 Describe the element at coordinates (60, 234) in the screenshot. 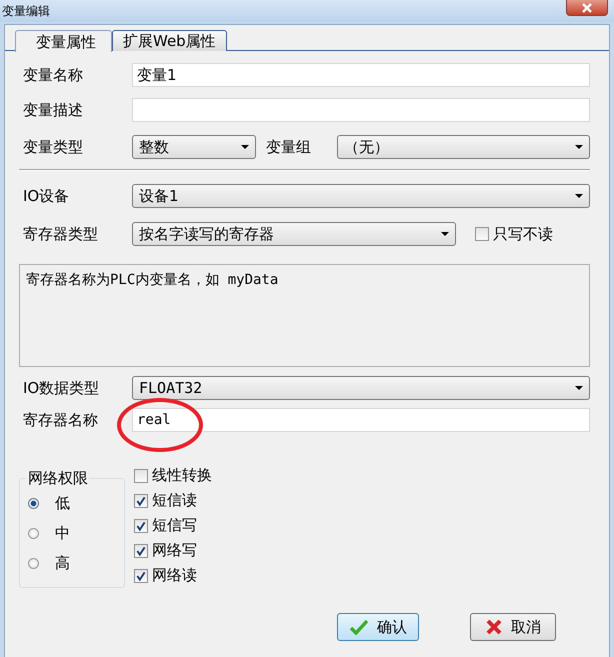

I see `field-label: 寄存器类型` at that location.